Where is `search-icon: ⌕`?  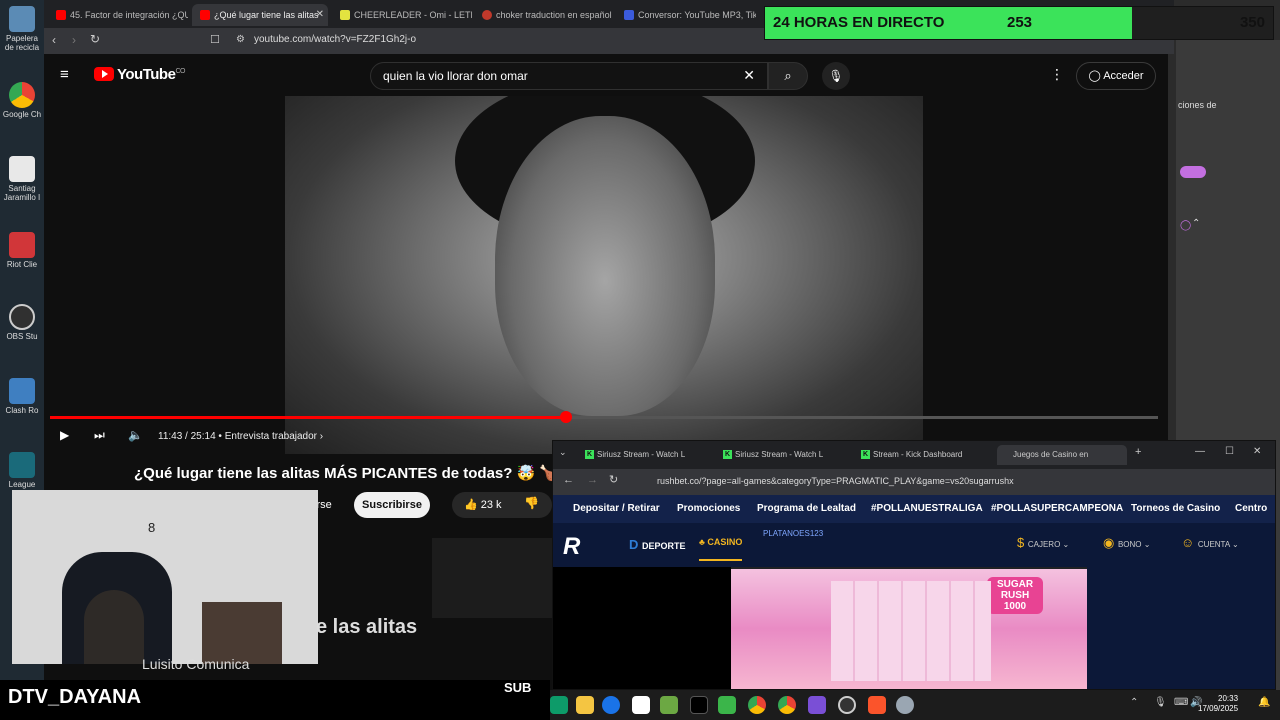
search-icon: ⌕ is located at coordinates (788, 75).